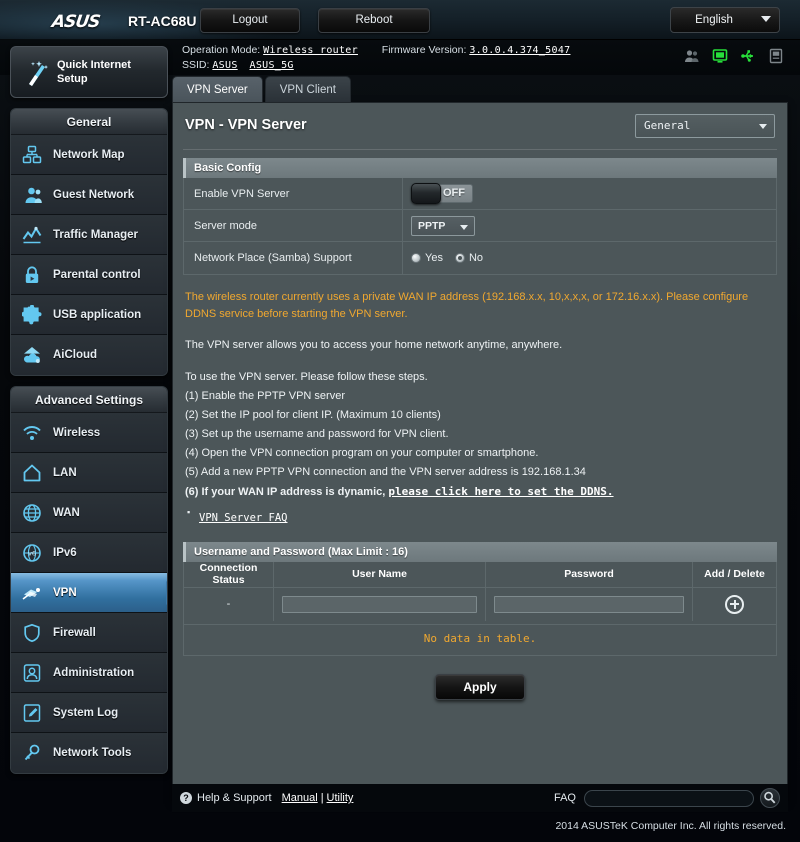 The height and width of the screenshot is (842, 800). Describe the element at coordinates (217, 89) in the screenshot. I see `tab-vpn-server: VPN Server` at that location.